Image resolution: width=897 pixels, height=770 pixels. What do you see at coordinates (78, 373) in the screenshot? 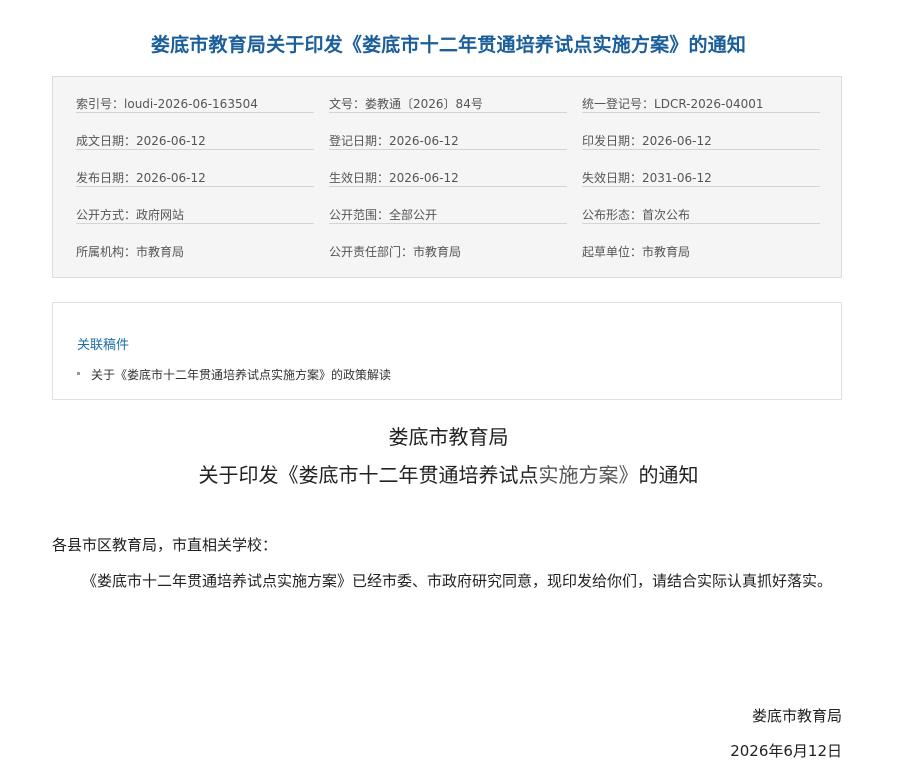
I see `bullet-icon` at bounding box center [78, 373].